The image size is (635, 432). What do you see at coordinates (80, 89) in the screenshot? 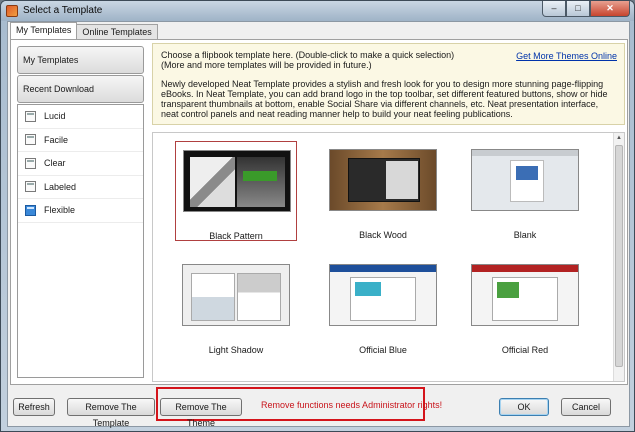
I see `recent-download-button: Recent Download` at bounding box center [80, 89].